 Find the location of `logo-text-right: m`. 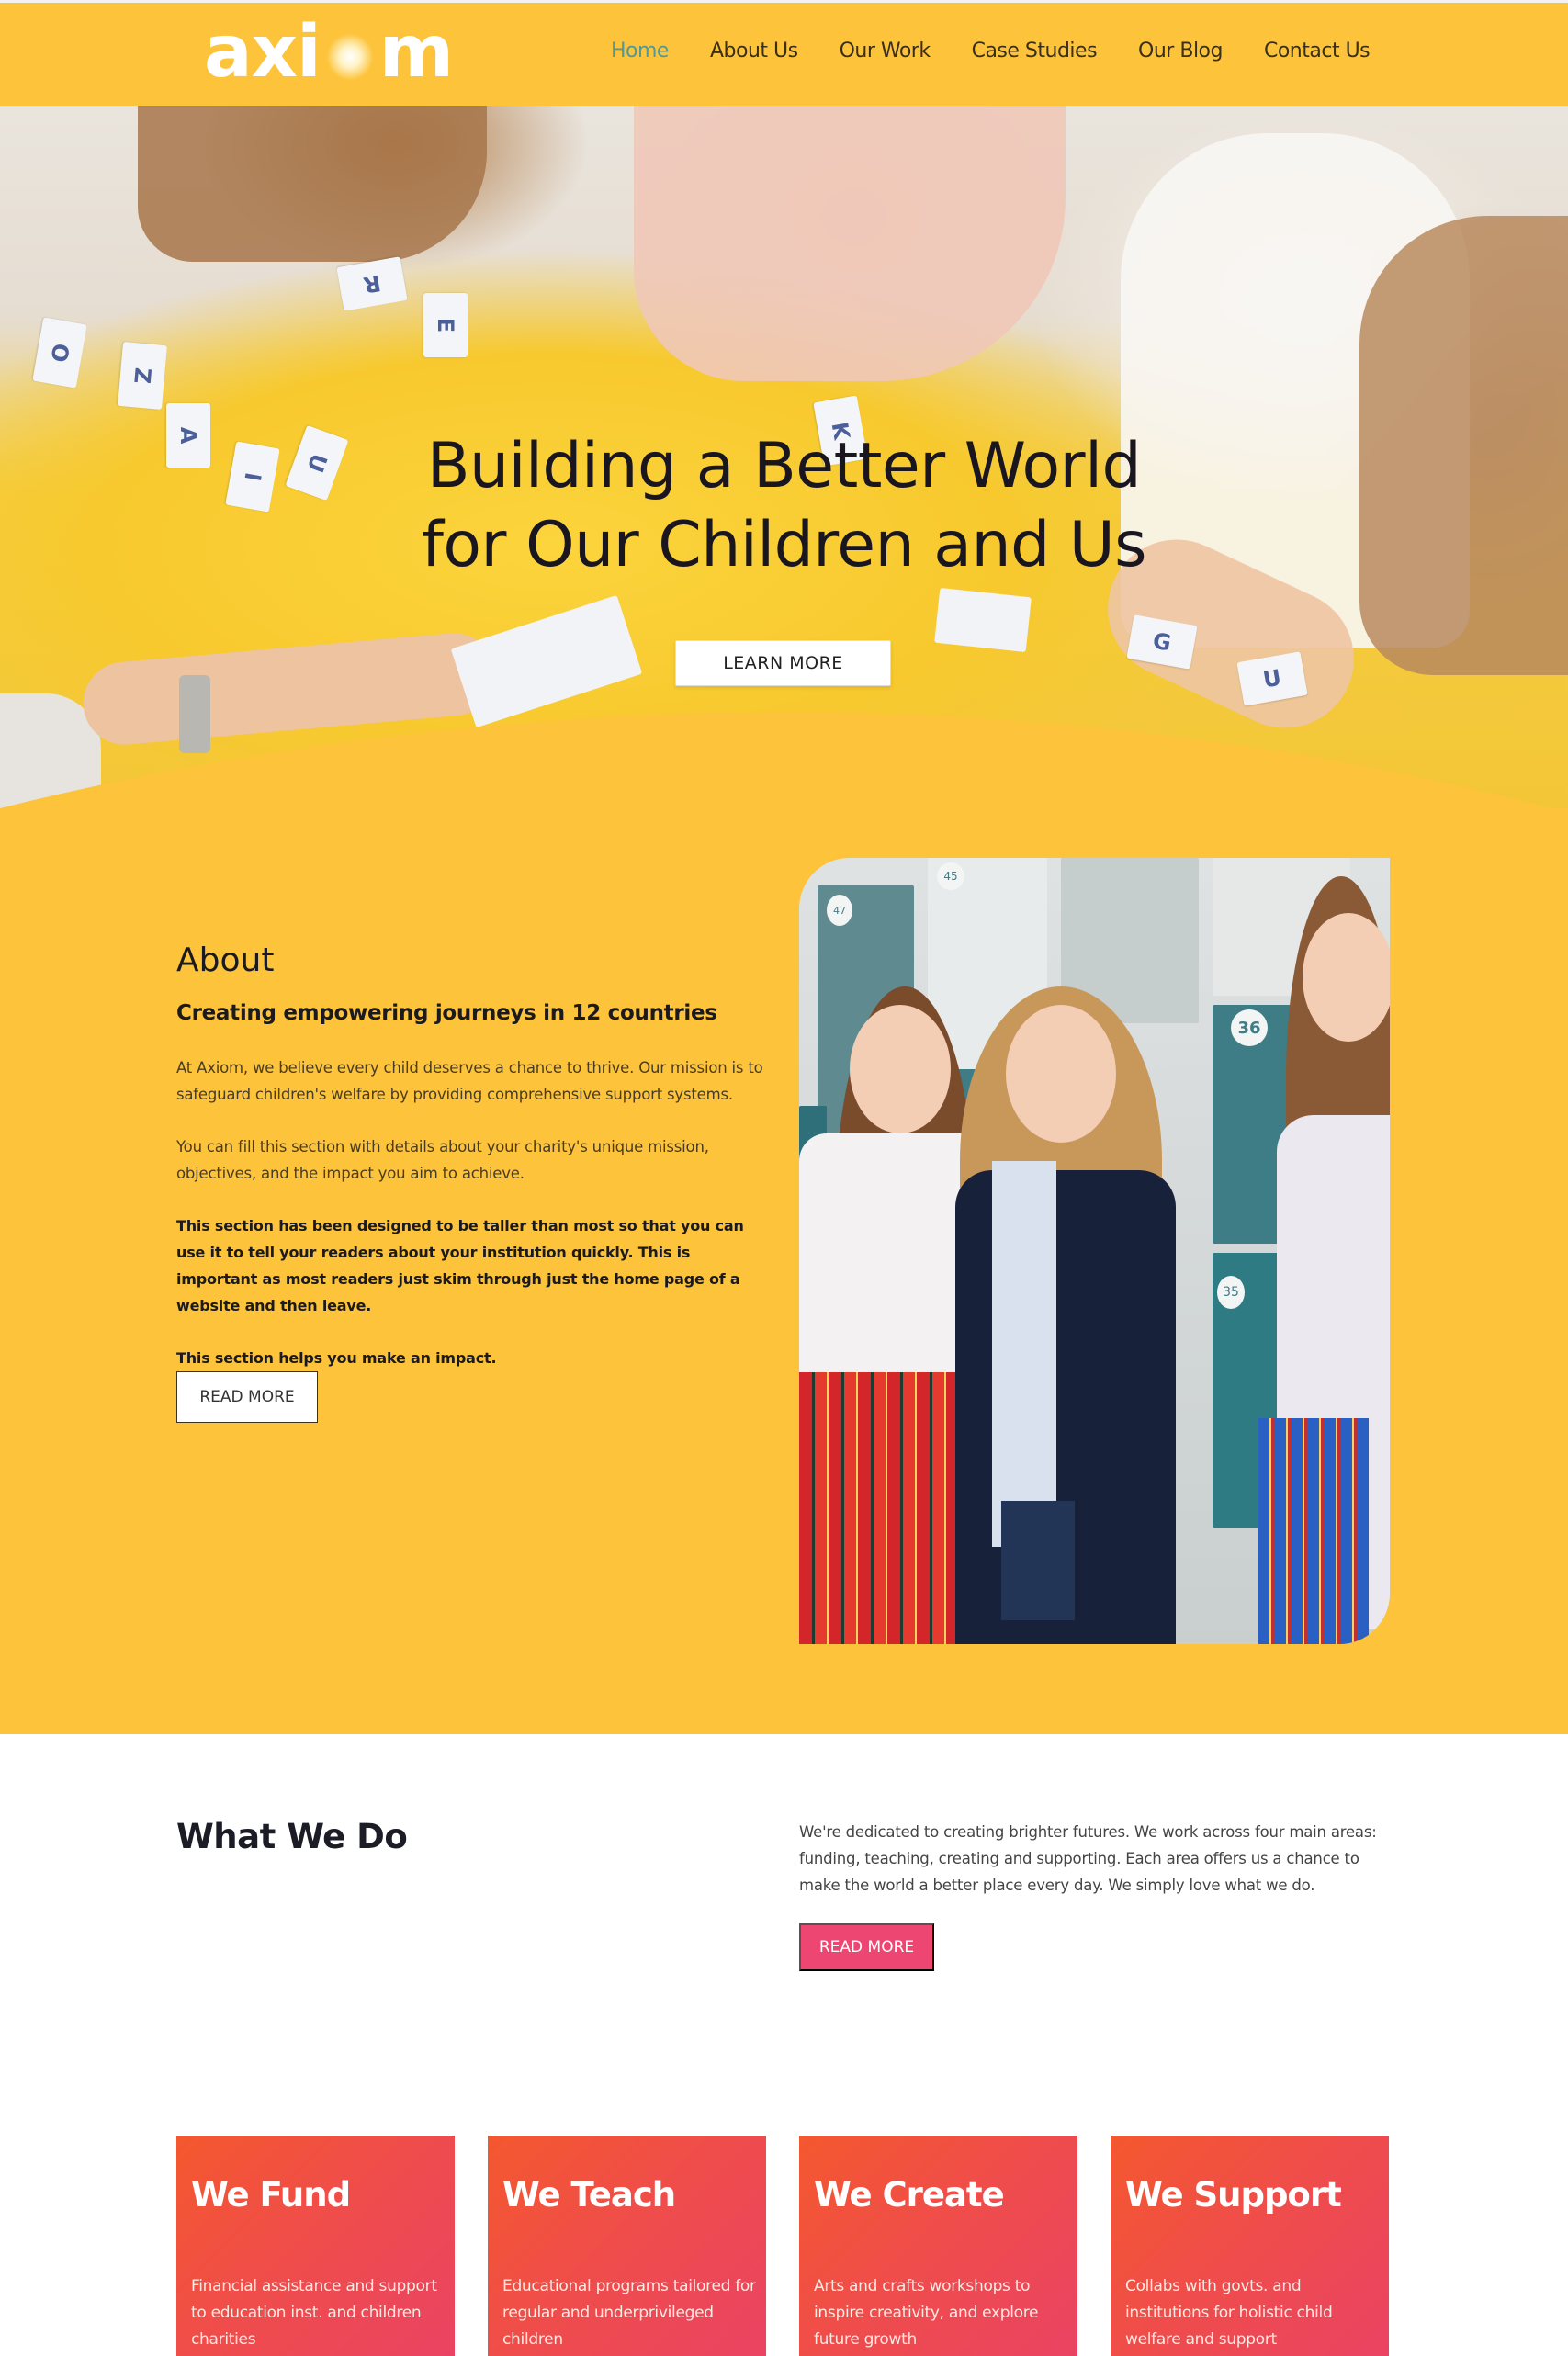

logo-text-right: m is located at coordinates (416, 52).